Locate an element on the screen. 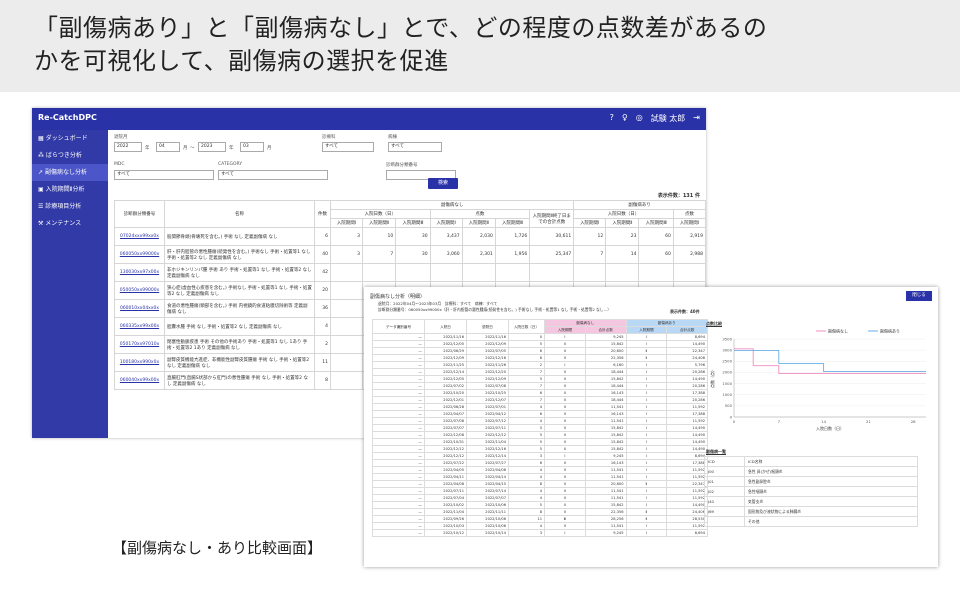 This screenshot has height=609, width=960. detail-cell: 9,245 is located at coordinates (605, 337).